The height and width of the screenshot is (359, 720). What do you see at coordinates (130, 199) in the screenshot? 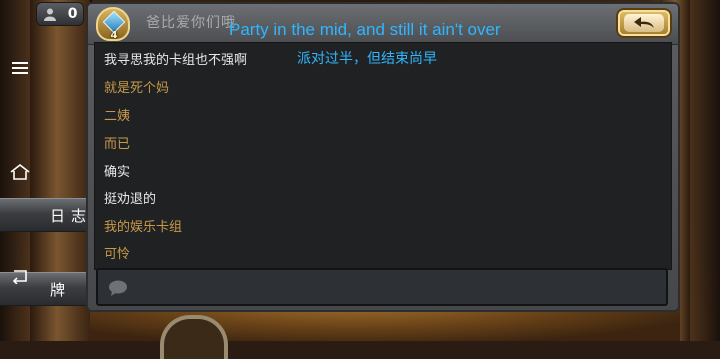
I see `chat-message: 挺劝退的` at bounding box center [130, 199].